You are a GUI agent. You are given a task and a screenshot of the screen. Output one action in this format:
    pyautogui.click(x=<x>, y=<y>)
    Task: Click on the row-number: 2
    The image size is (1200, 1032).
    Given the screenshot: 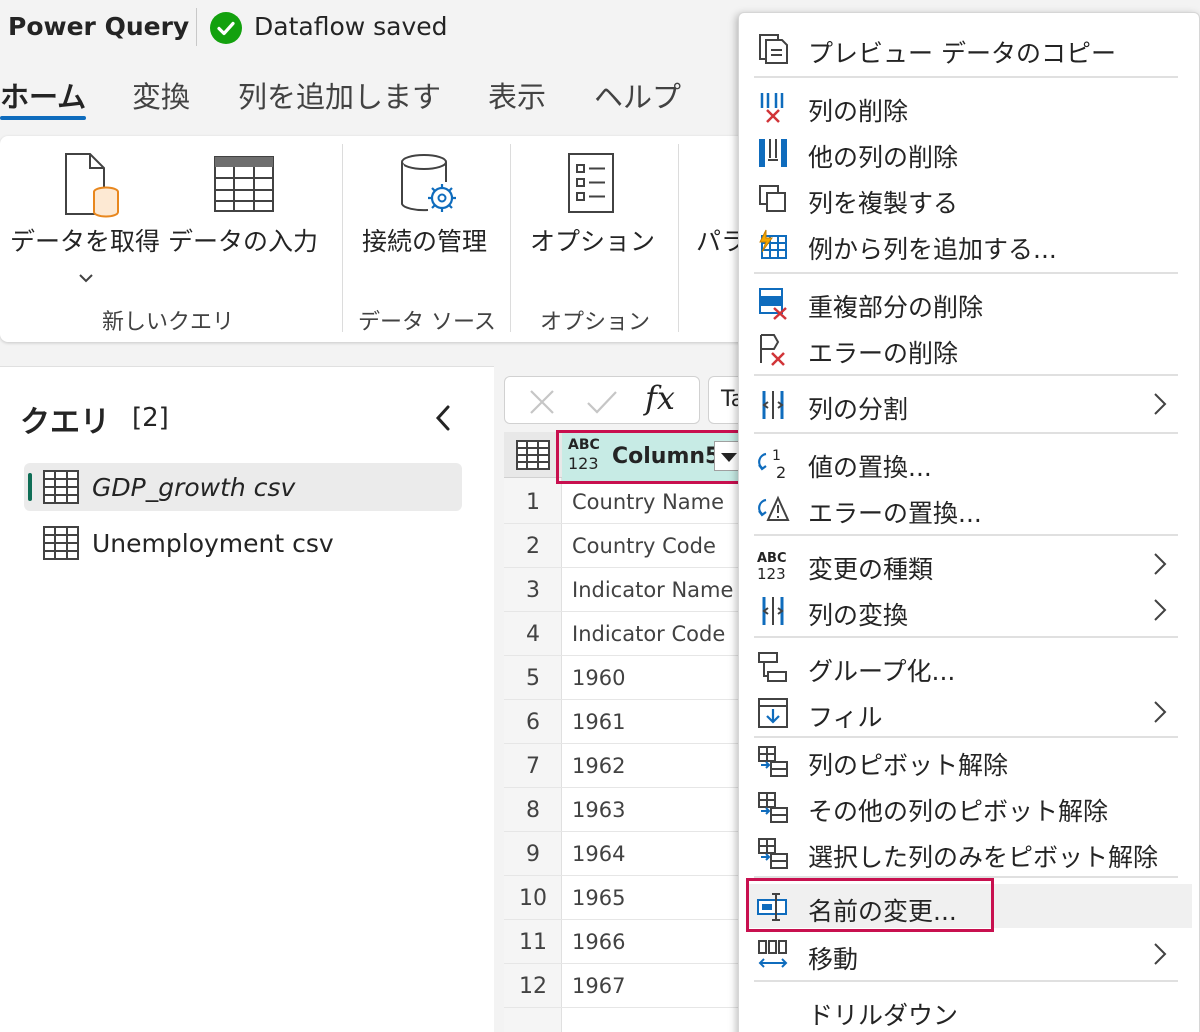 What is the action you would take?
    pyautogui.click(x=533, y=546)
    